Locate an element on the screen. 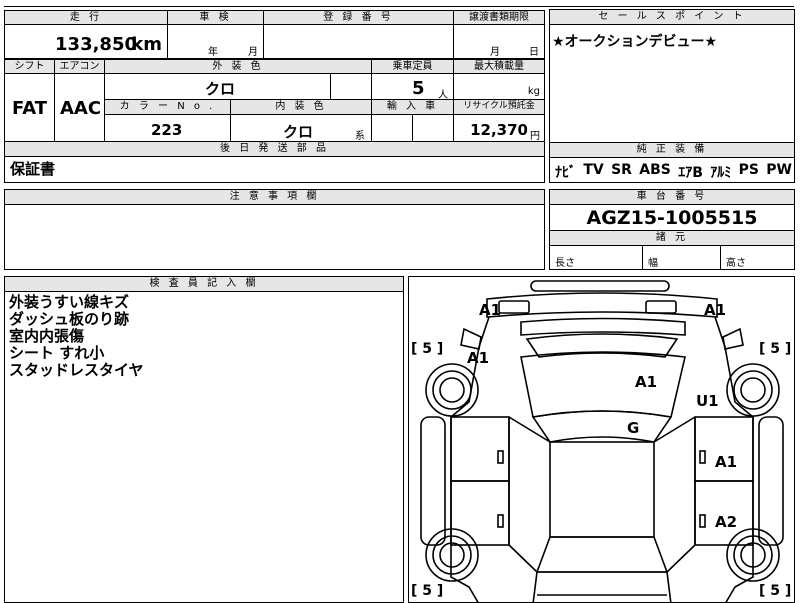 The image size is (800, 603). ac-header: エアコン is located at coordinates (79, 66).